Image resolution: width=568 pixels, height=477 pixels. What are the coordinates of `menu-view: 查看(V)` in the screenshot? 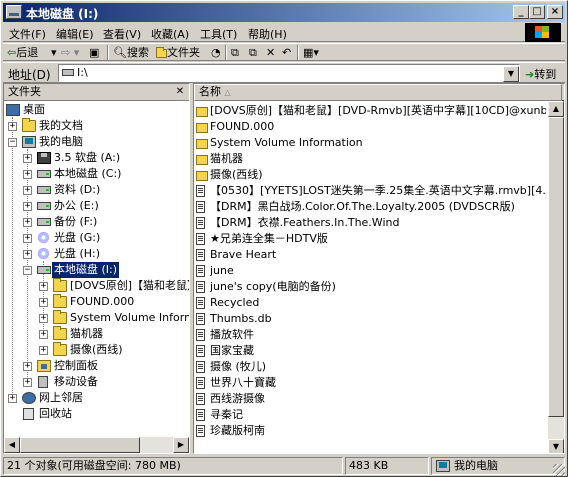 It's located at (122, 34).